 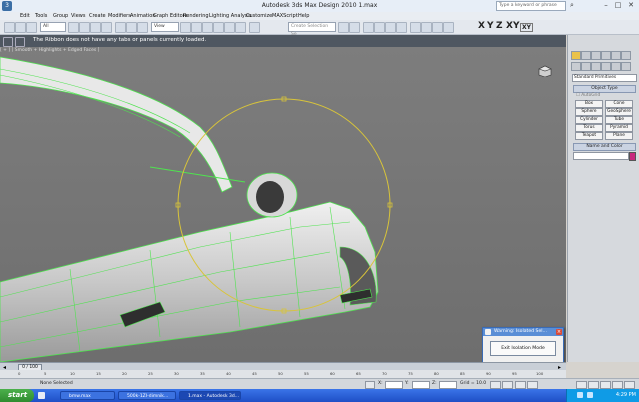 What do you see at coordinates (240, 27) in the screenshot?
I see `spinner-snap-icon` at bounding box center [240, 27].